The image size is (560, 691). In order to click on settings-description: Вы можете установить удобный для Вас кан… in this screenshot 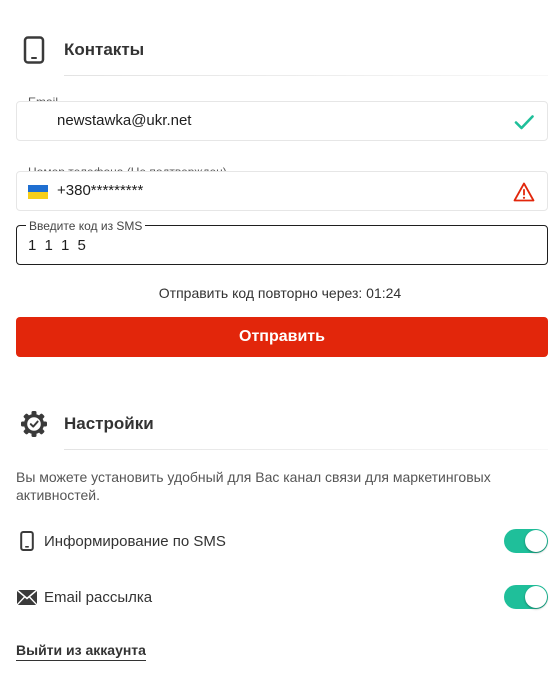, I will do `click(253, 486)`.